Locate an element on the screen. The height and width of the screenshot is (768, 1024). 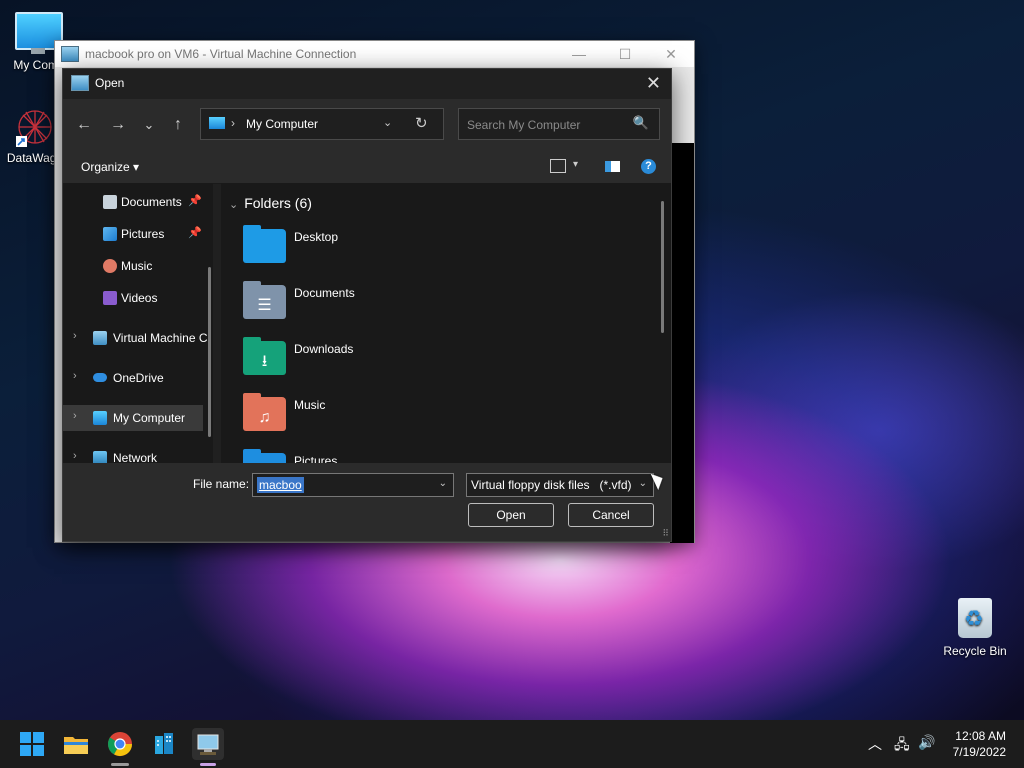
open-button: Open is located at coordinates (511, 515).